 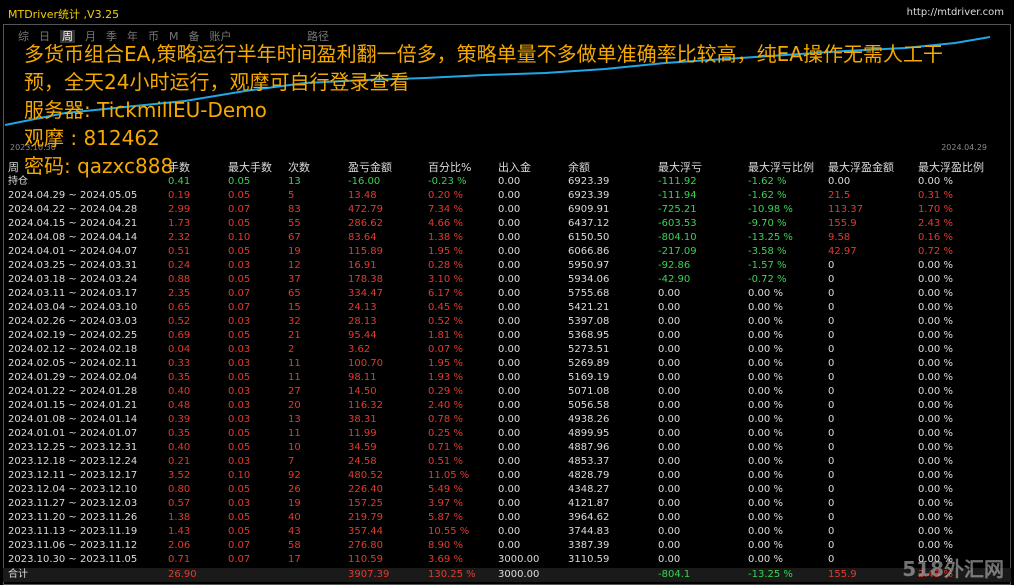 What do you see at coordinates (179, 503) in the screenshot?
I see `table-cell: 0.57` at bounding box center [179, 503].